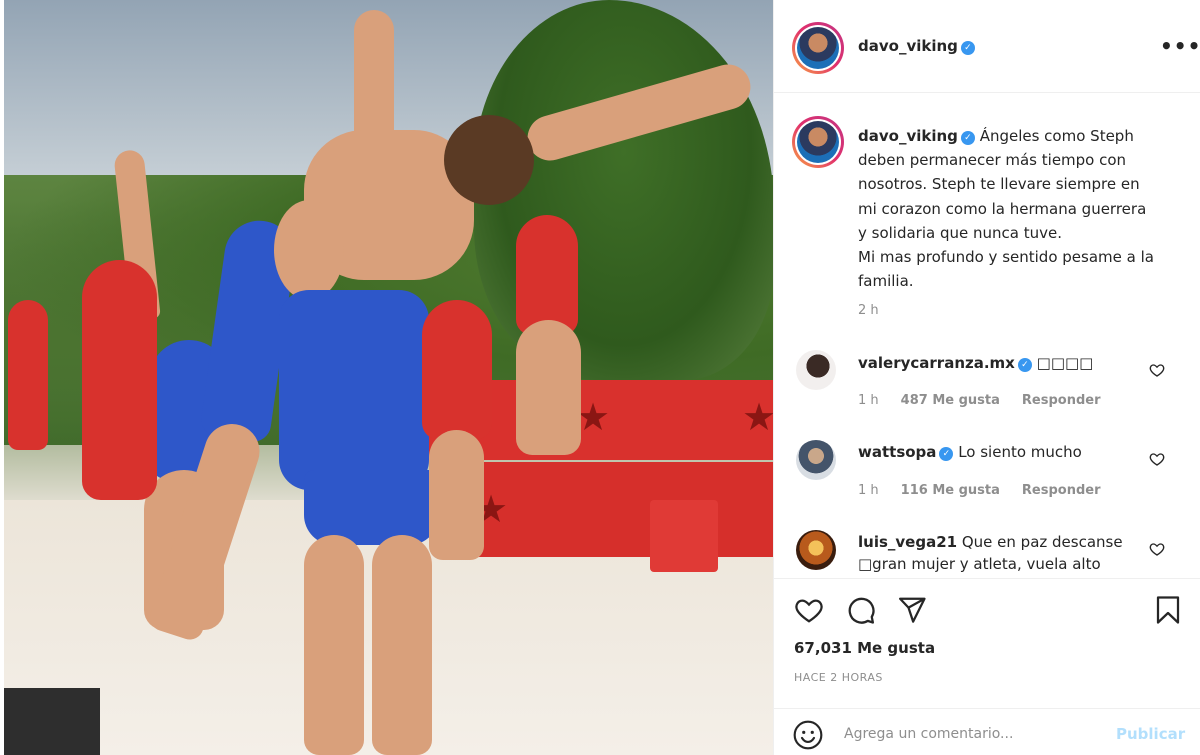  Describe the element at coordinates (1180, 46) in the screenshot. I see `more-options-icon: •••` at that location.